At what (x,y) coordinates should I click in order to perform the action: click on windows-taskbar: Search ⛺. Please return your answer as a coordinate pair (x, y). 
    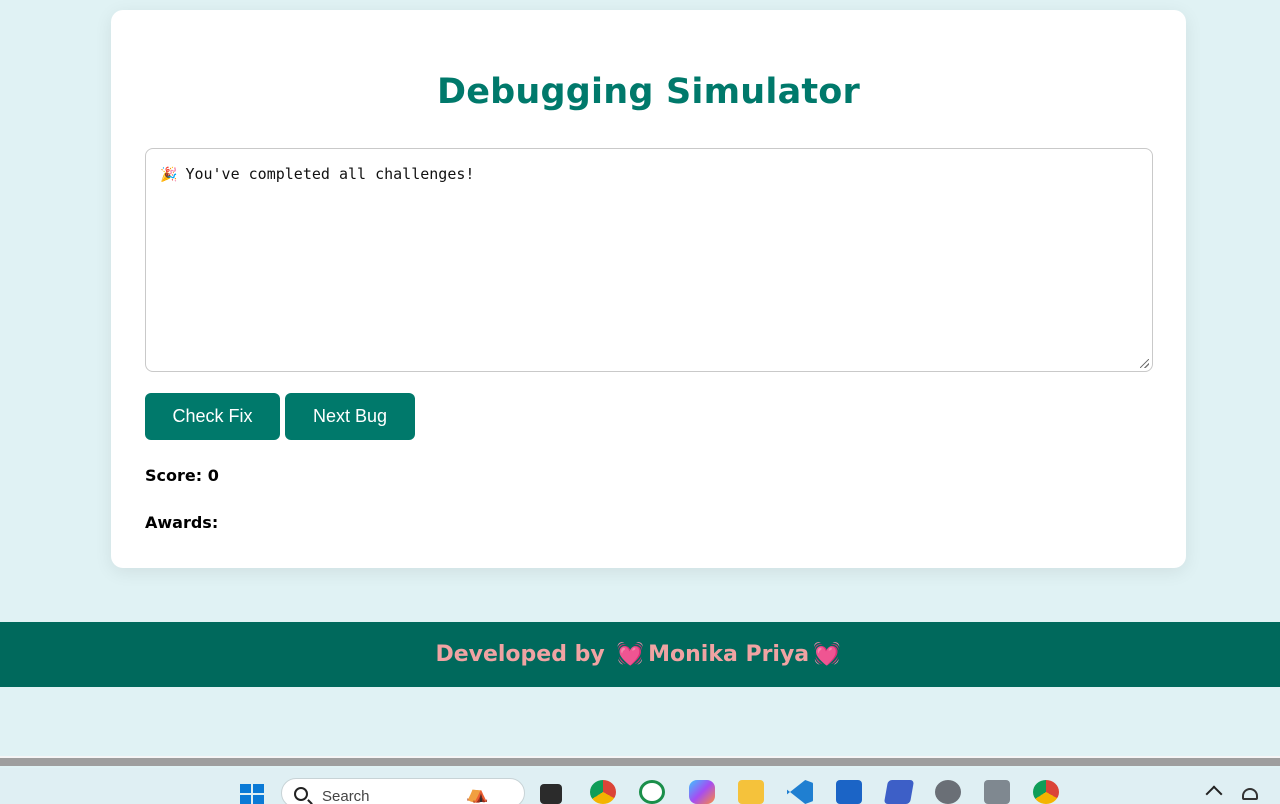
    Looking at the image, I should click on (640, 786).